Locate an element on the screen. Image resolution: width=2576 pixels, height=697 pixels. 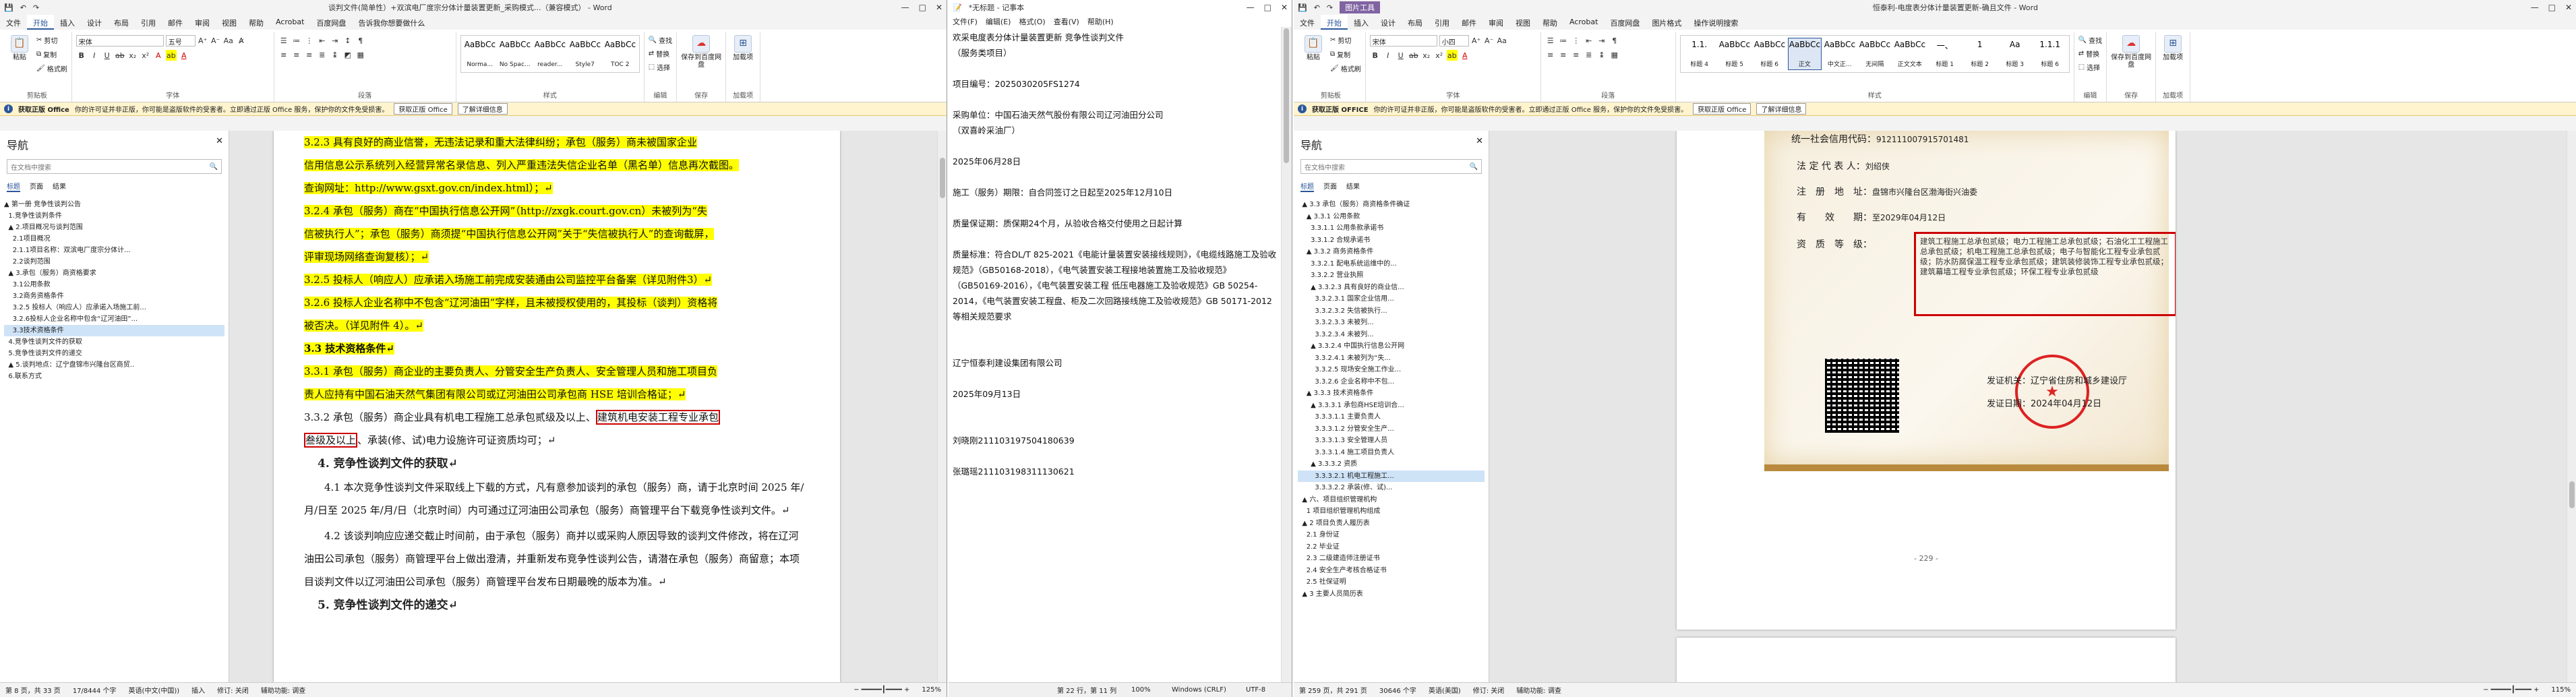
language: 英语(中文(中国)) is located at coordinates (154, 690).